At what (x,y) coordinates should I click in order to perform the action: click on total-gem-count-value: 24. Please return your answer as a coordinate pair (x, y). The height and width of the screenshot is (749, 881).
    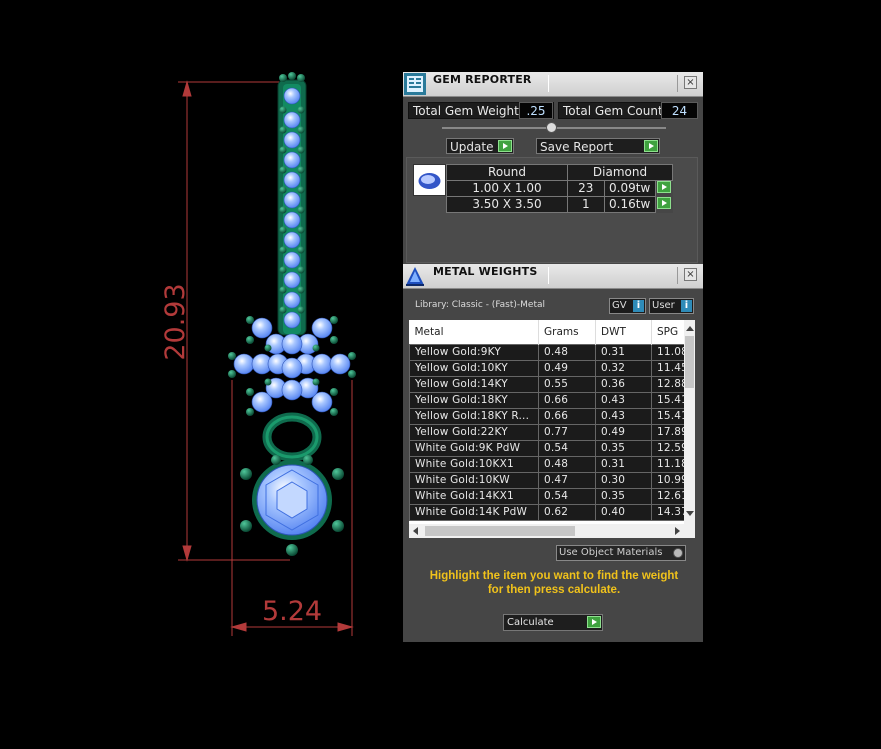
    Looking at the image, I should click on (679, 110).